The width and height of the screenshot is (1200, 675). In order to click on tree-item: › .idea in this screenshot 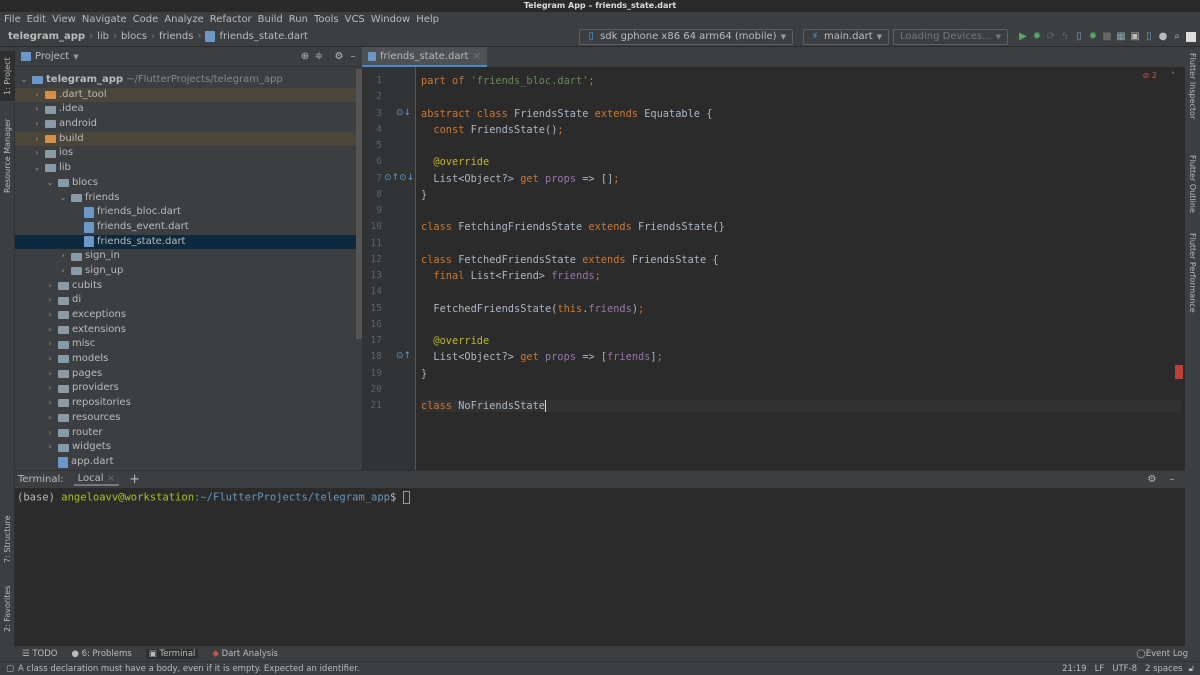, I will do `click(188, 109)`.